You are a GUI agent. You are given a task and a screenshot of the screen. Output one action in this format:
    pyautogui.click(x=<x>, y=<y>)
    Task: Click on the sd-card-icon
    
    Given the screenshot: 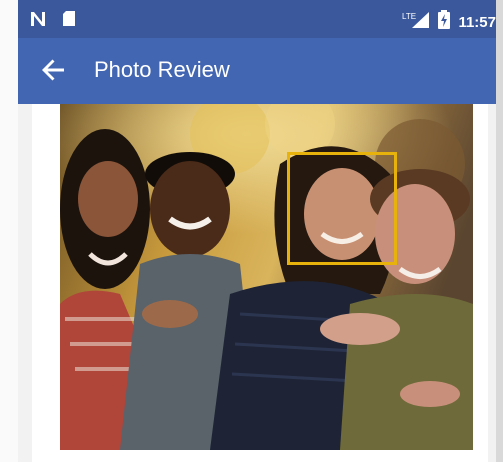 What is the action you would take?
    pyautogui.click(x=69, y=21)
    